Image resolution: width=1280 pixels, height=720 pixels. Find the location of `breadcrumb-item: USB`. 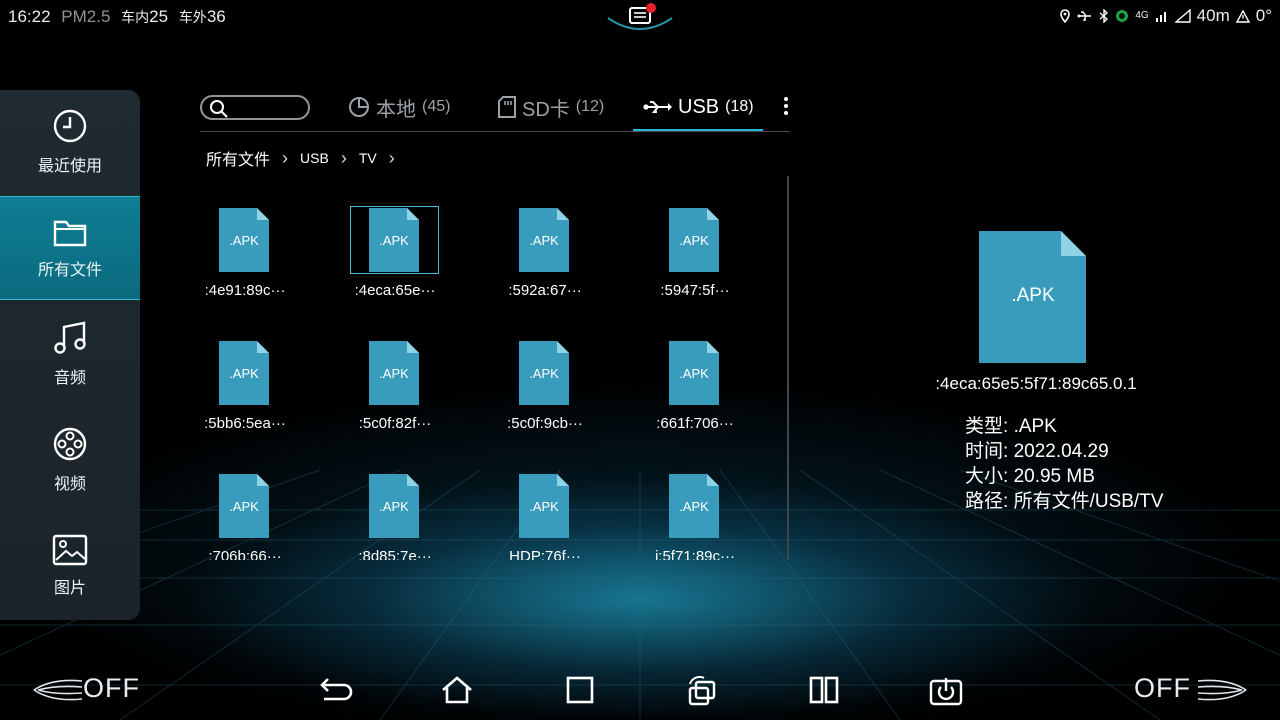

breadcrumb-item: USB is located at coordinates (314, 158).